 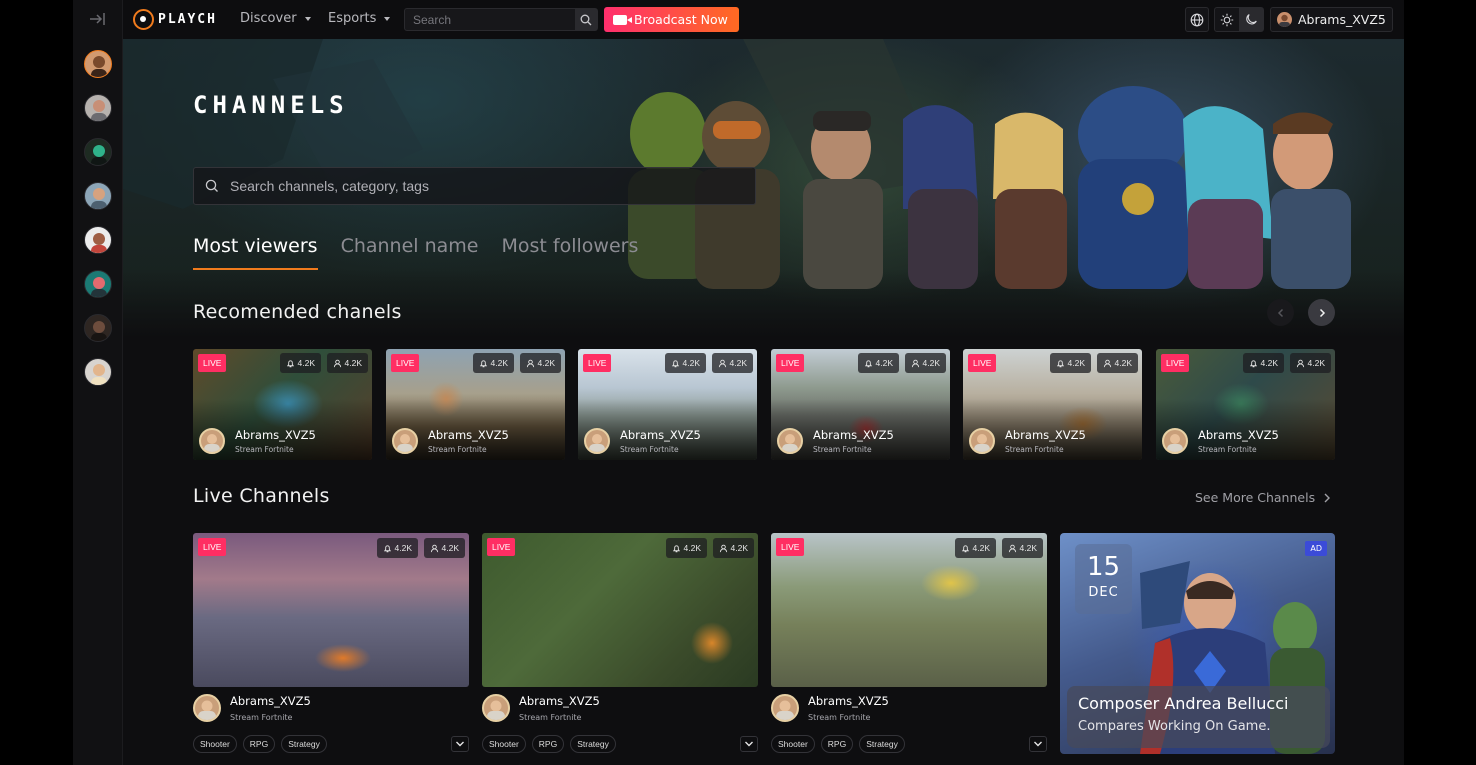 I want to click on logo-mark-icon, so click(x=143, y=19).